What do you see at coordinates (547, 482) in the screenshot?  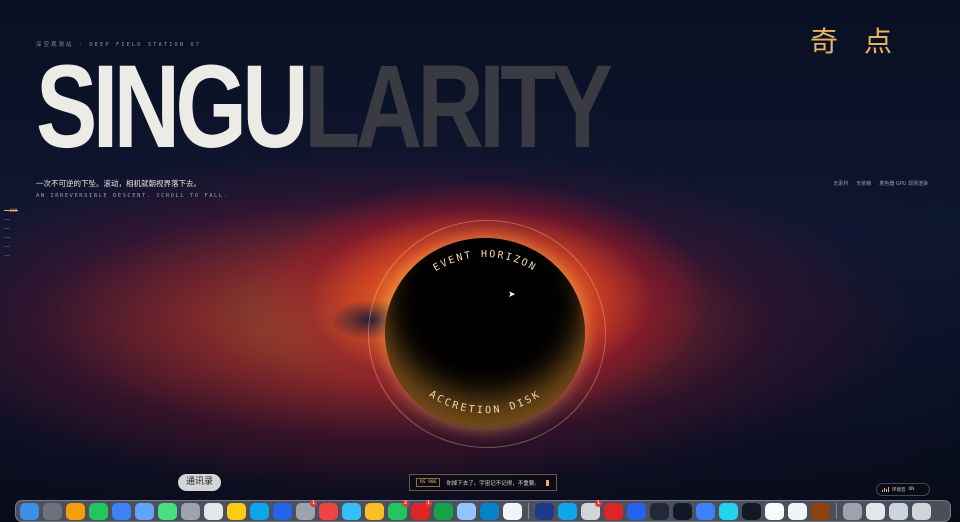 I see `caret-icon` at bounding box center [547, 482].